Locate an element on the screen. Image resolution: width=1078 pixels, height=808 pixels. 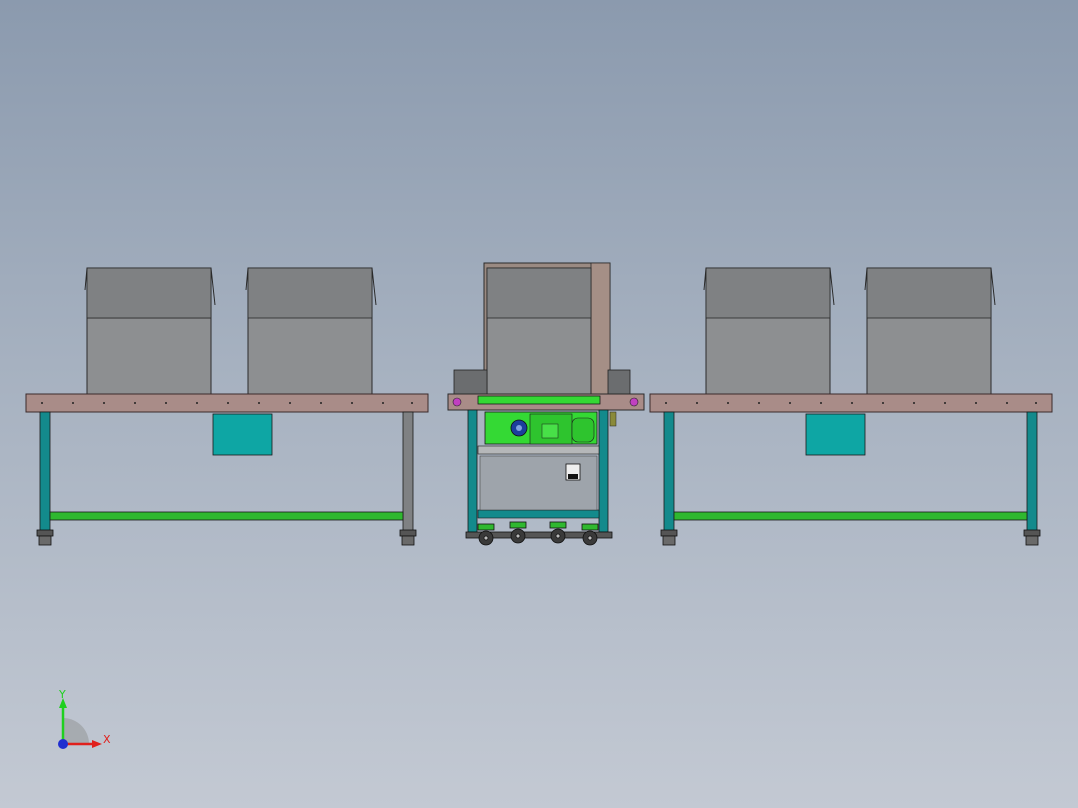
left-crossbar is located at coordinates (226, 516).